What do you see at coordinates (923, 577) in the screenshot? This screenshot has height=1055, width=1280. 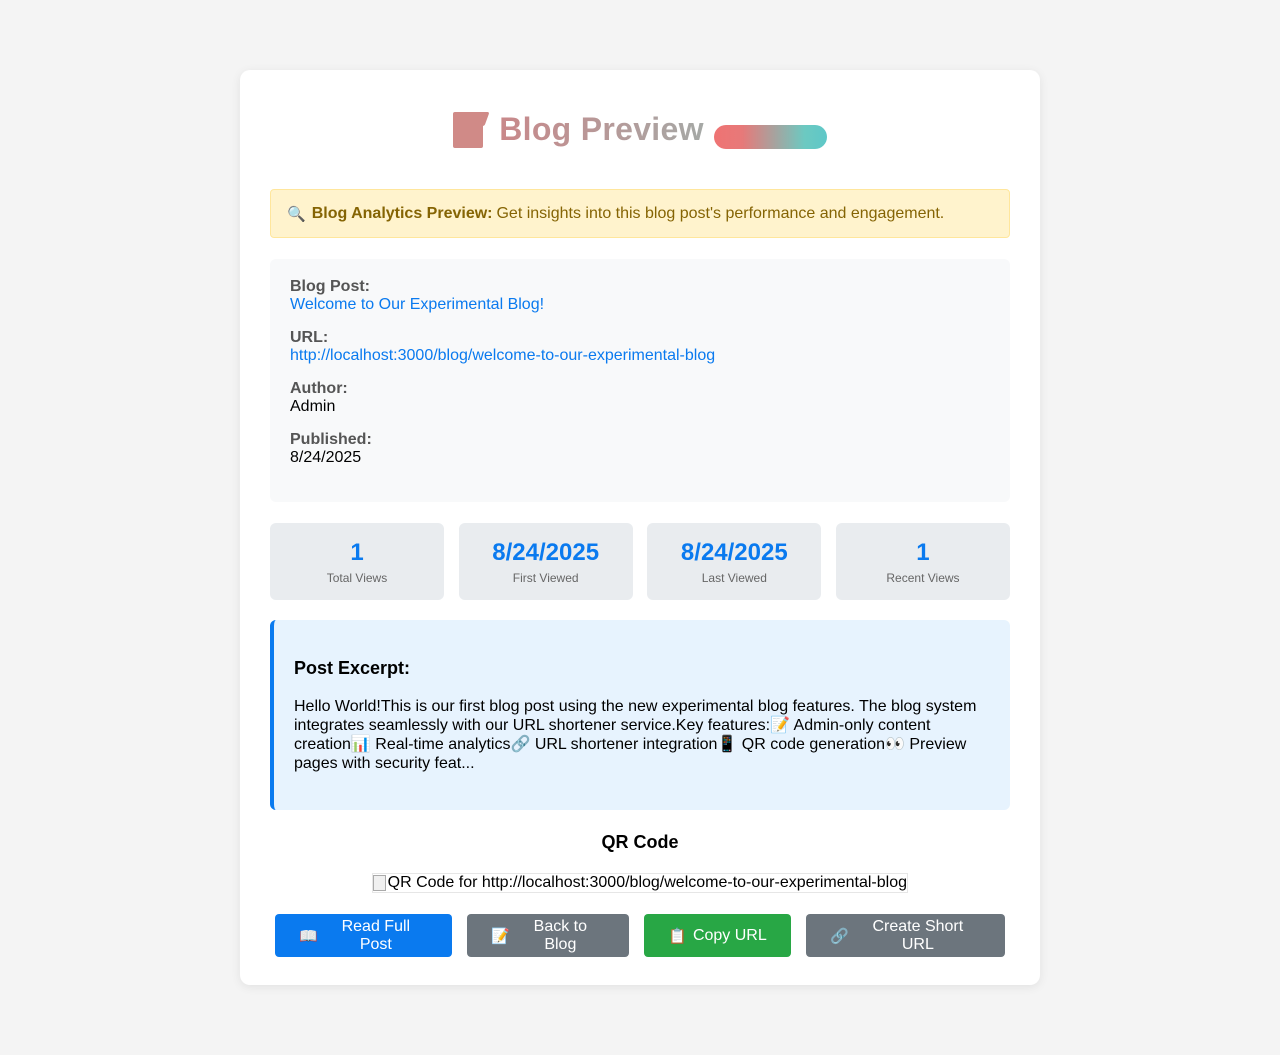 I see `stat-label: Recent Views` at bounding box center [923, 577].